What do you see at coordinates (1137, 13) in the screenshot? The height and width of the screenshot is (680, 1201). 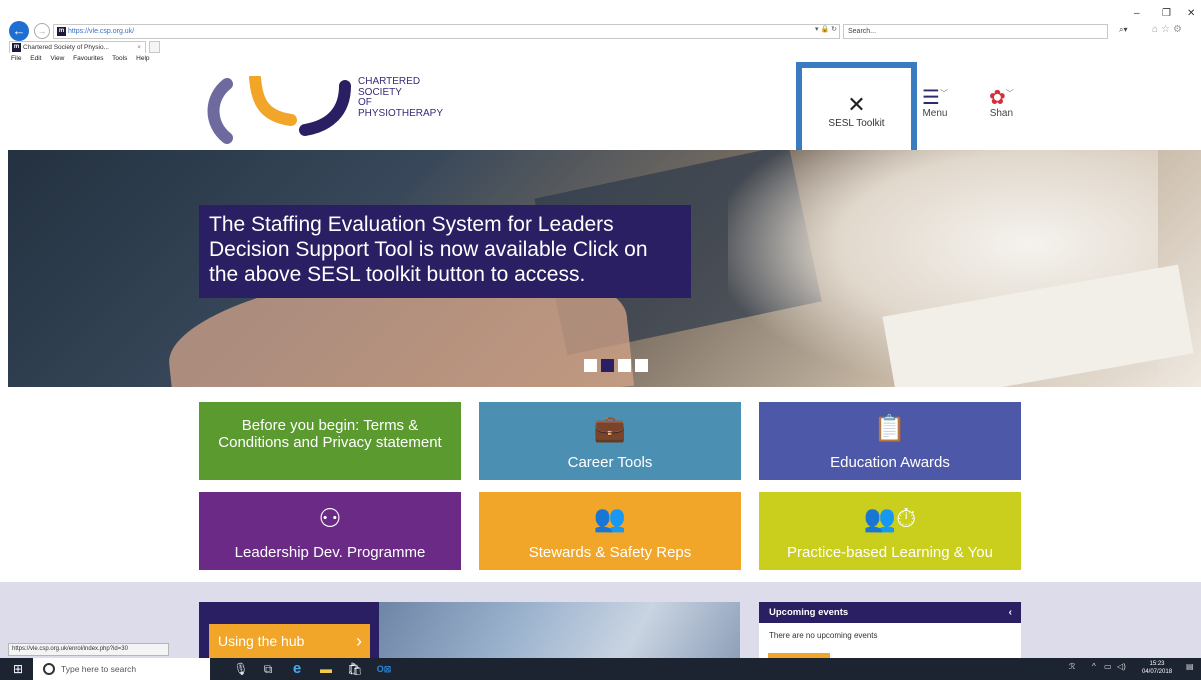 I see `minimize-icon: –` at bounding box center [1137, 13].